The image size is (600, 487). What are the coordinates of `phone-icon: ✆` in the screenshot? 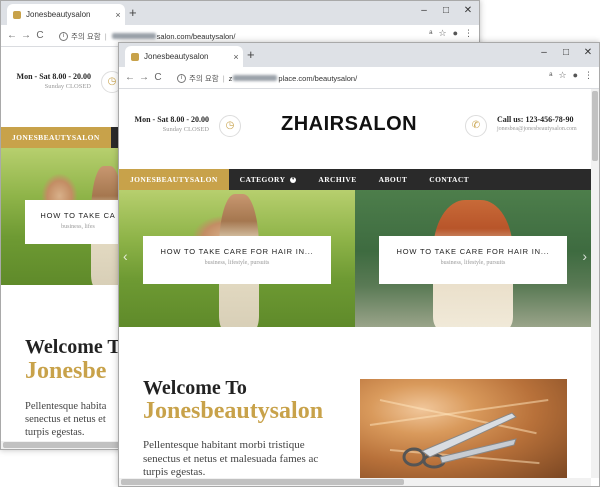 It's located at (476, 126).